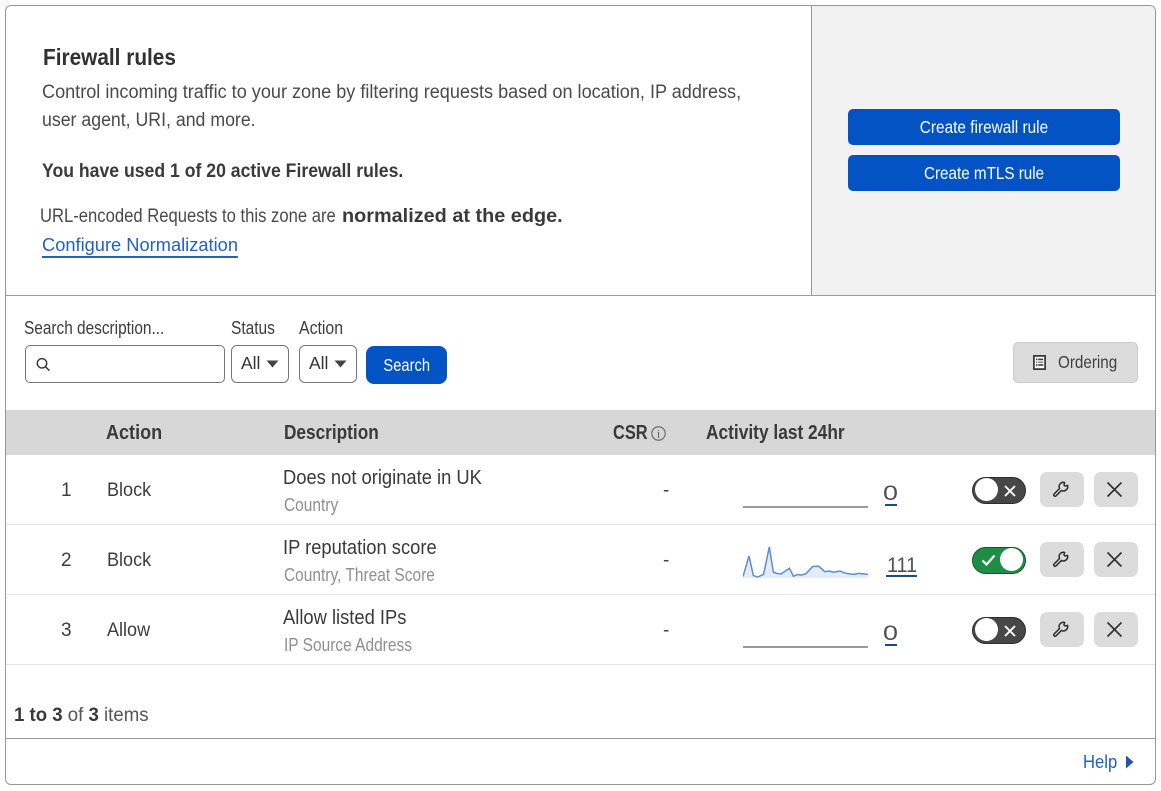 Image resolution: width=1161 pixels, height=791 pixels. I want to click on svg-text: i, so click(658, 433).